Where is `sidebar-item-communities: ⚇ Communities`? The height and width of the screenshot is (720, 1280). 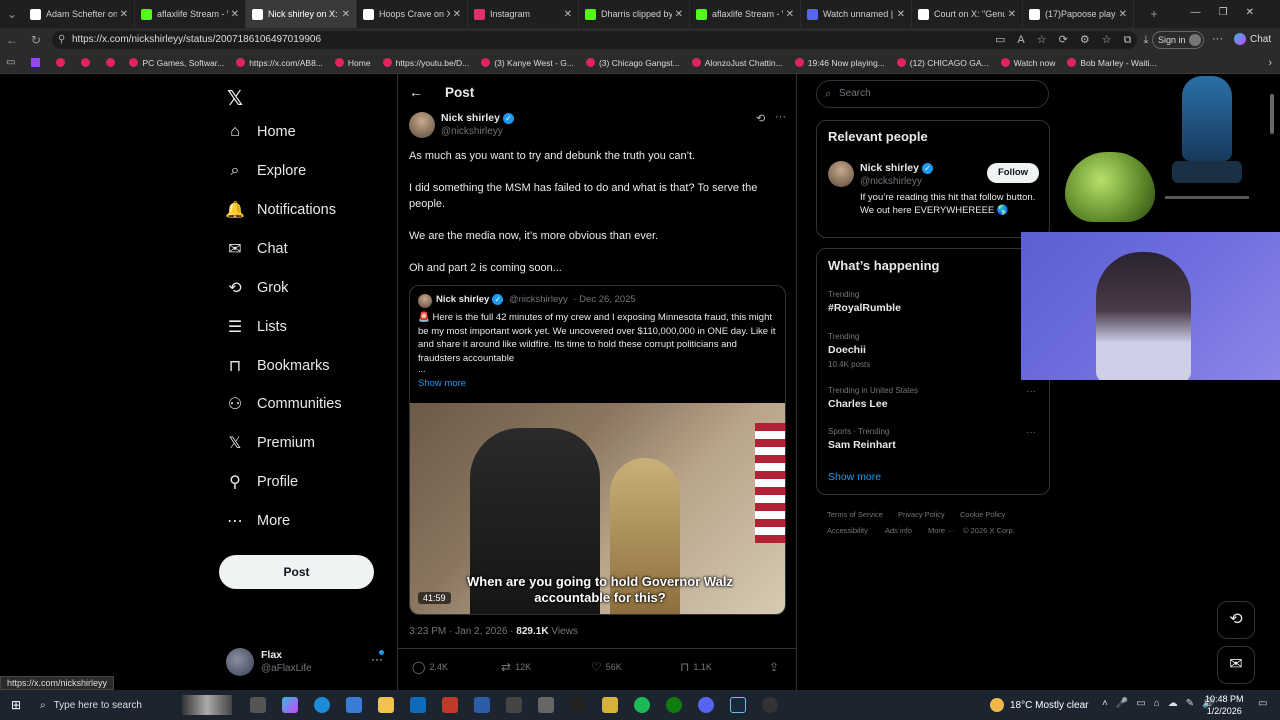 sidebar-item-communities: ⚇ Communities is located at coordinates (283, 404).